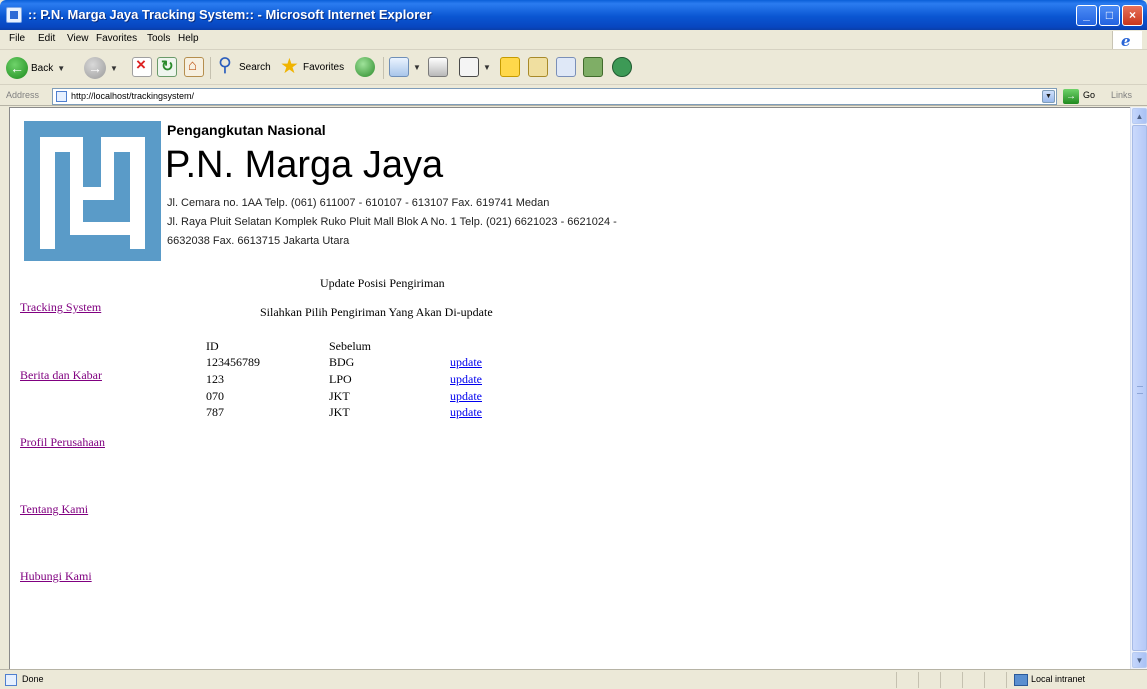  What do you see at coordinates (233, 362) in the screenshot?
I see `row-1-id: 123456789` at bounding box center [233, 362].